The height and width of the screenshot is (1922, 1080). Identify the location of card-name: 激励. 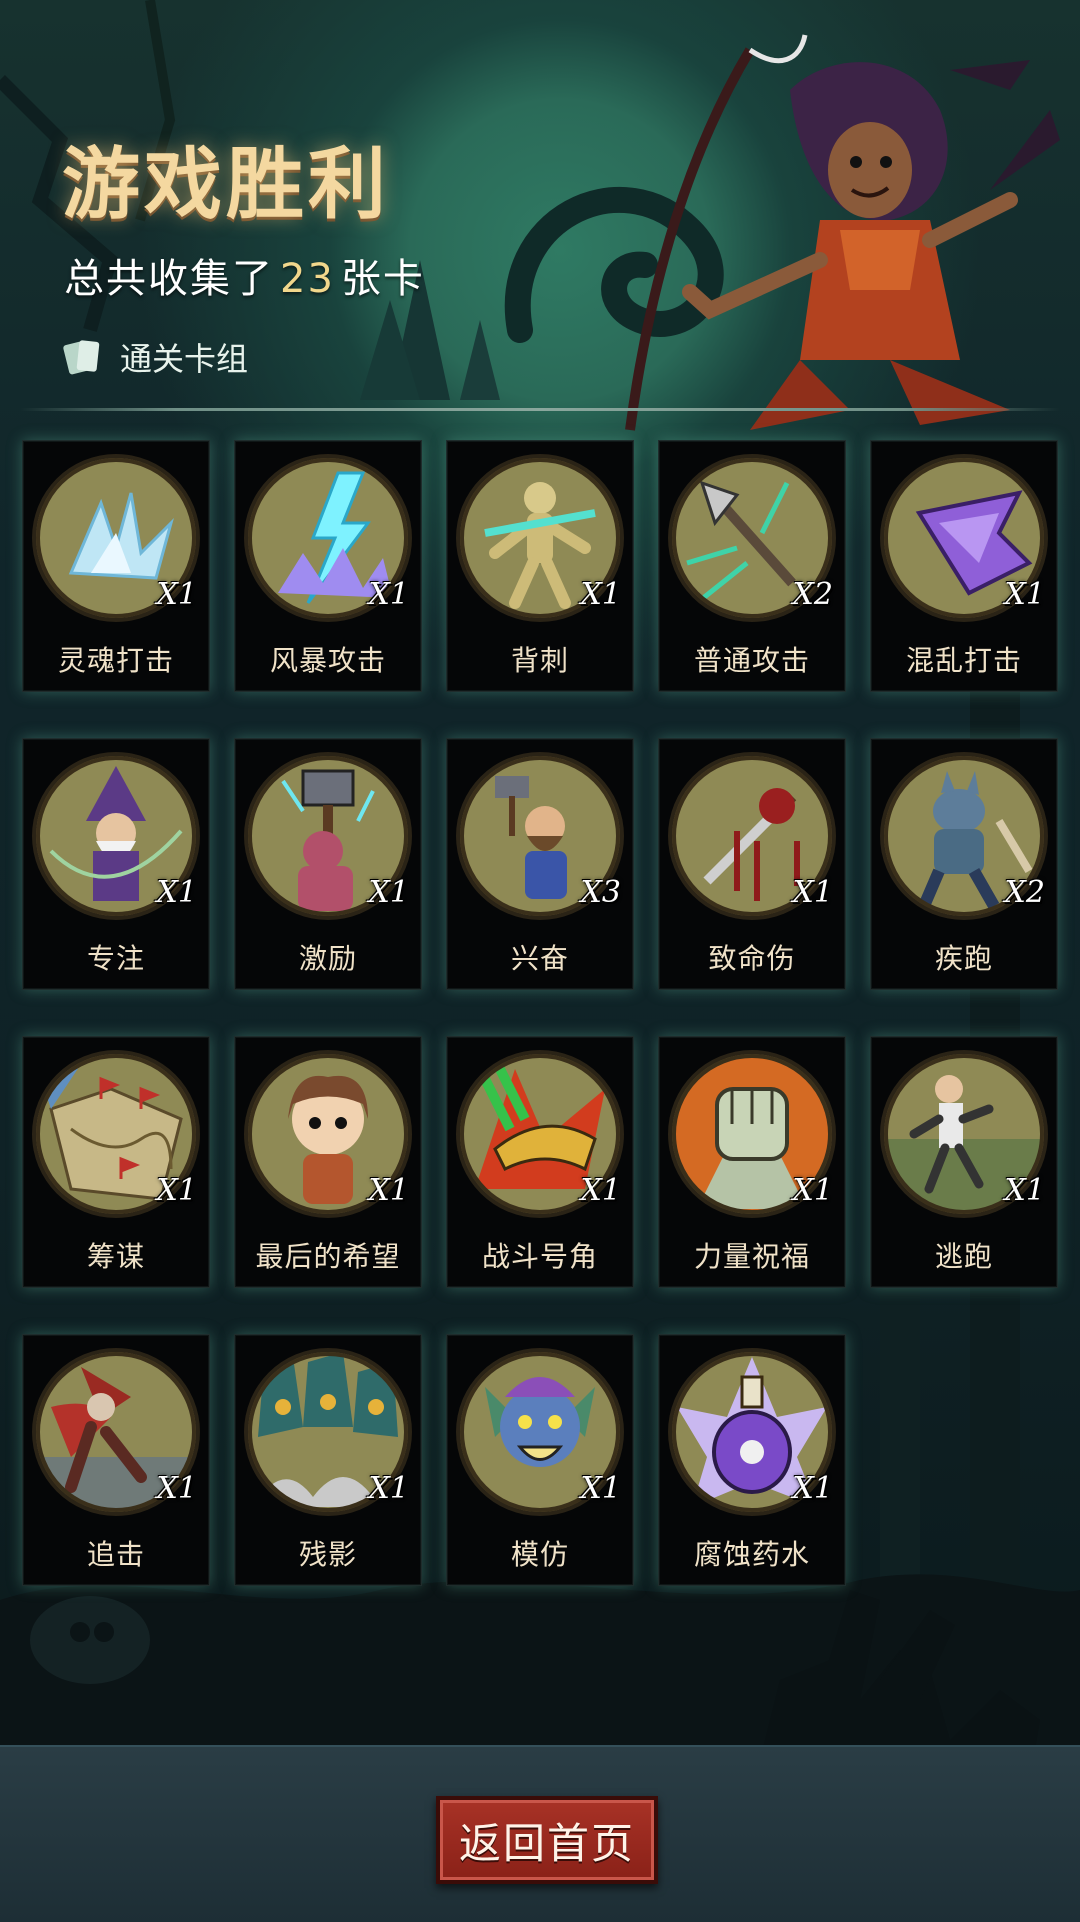
(327, 958).